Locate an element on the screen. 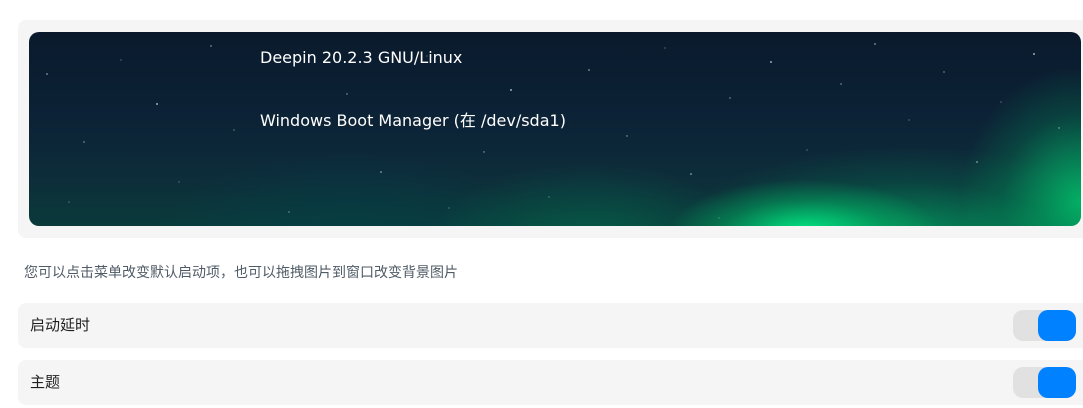 The width and height of the screenshot is (1083, 408). theme-toggle is located at coordinates (1044, 382).